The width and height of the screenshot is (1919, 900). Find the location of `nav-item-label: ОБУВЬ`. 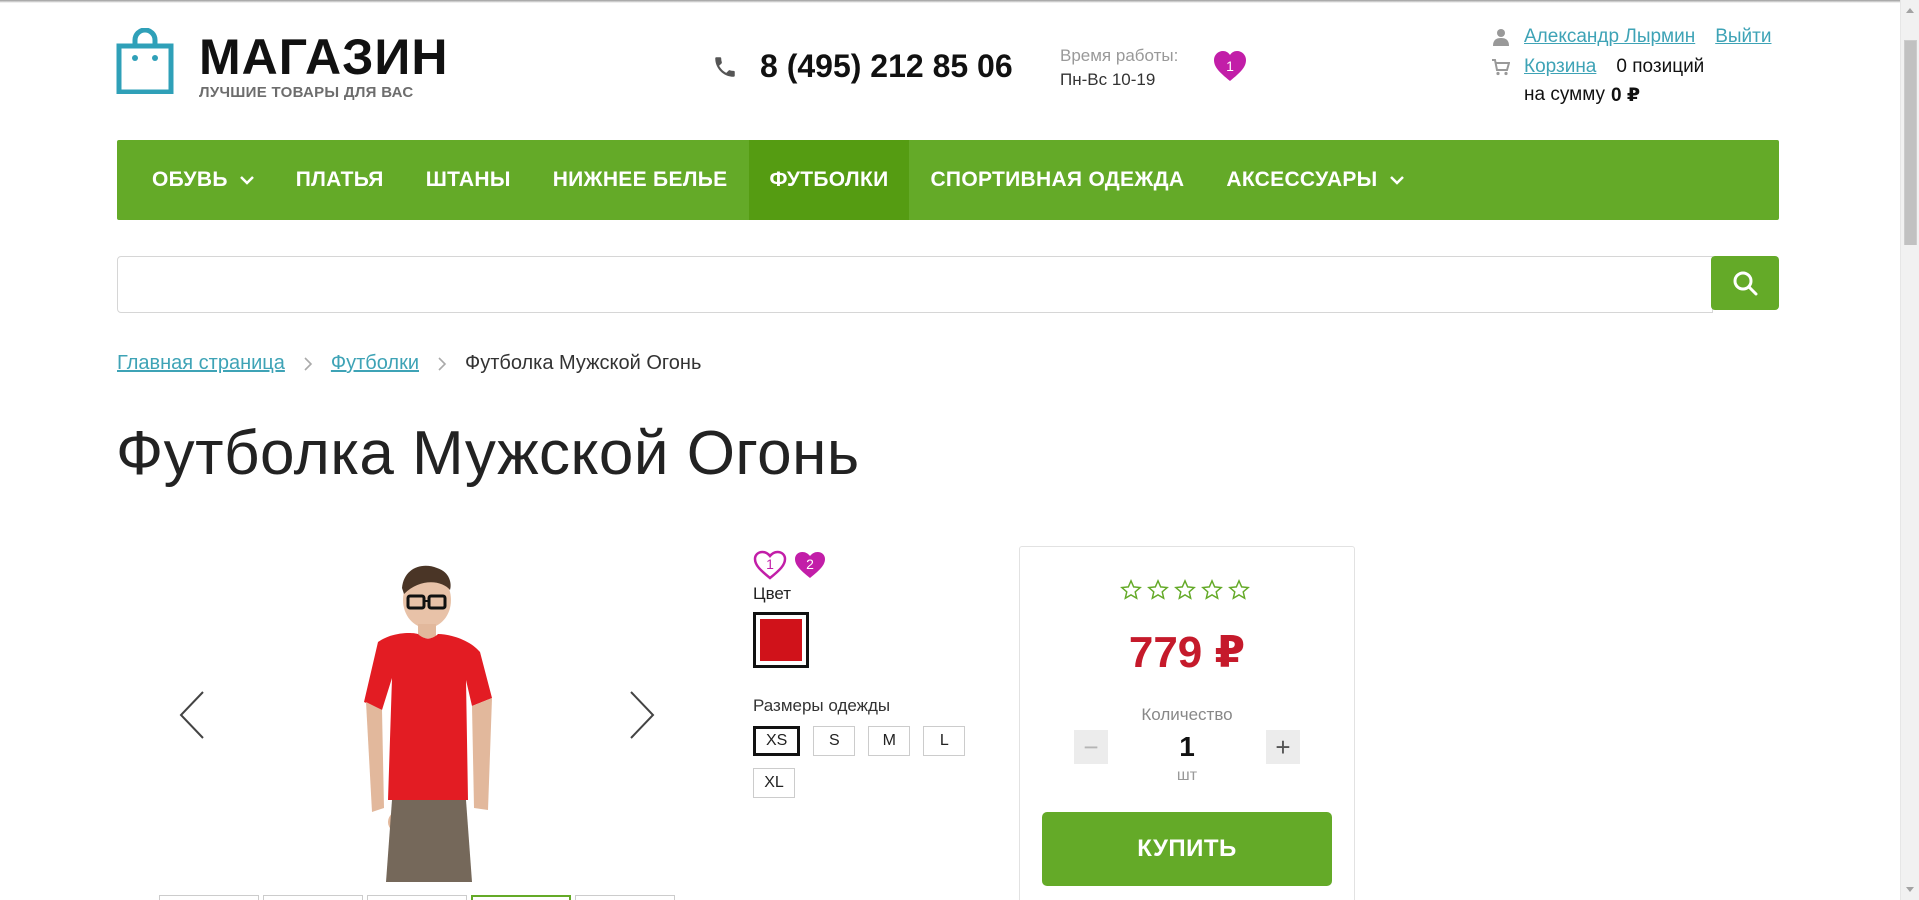

nav-item-label: ОБУВЬ is located at coordinates (190, 179).